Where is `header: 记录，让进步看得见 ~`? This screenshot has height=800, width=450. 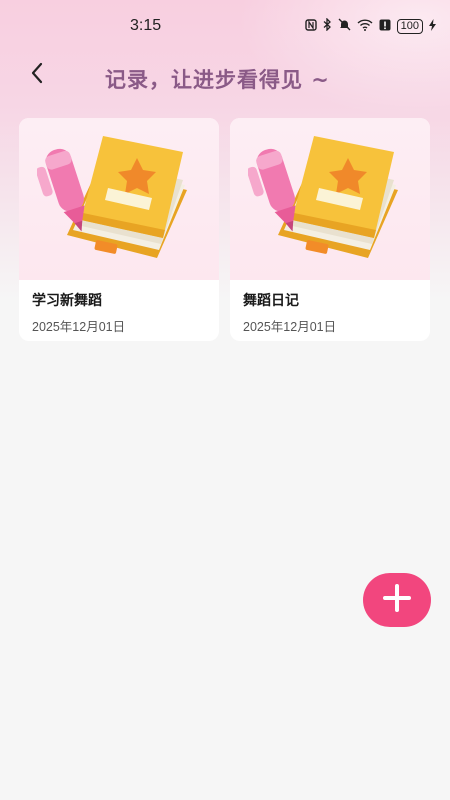
header: 记录，让进步看得见 ~ is located at coordinates (225, 79).